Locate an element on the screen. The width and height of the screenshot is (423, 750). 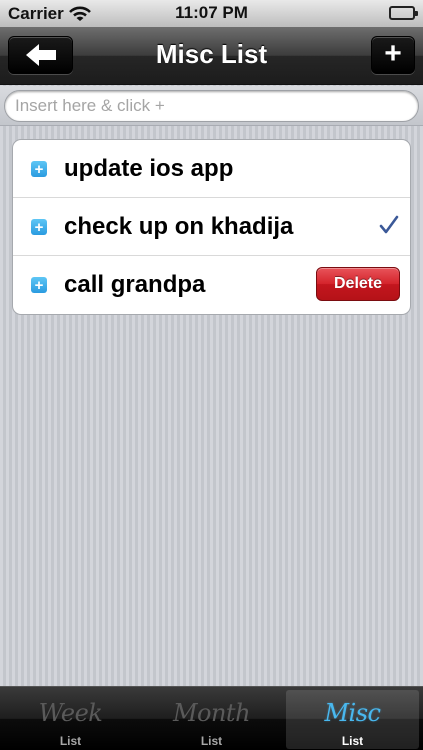
wifi-icon is located at coordinates (79, 13).